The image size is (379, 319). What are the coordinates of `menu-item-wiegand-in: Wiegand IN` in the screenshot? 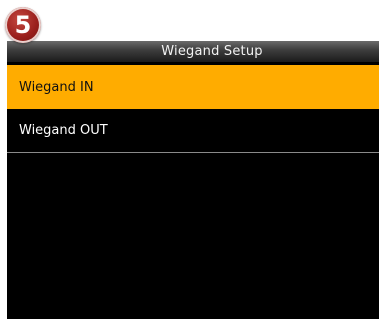 It's located at (193, 87).